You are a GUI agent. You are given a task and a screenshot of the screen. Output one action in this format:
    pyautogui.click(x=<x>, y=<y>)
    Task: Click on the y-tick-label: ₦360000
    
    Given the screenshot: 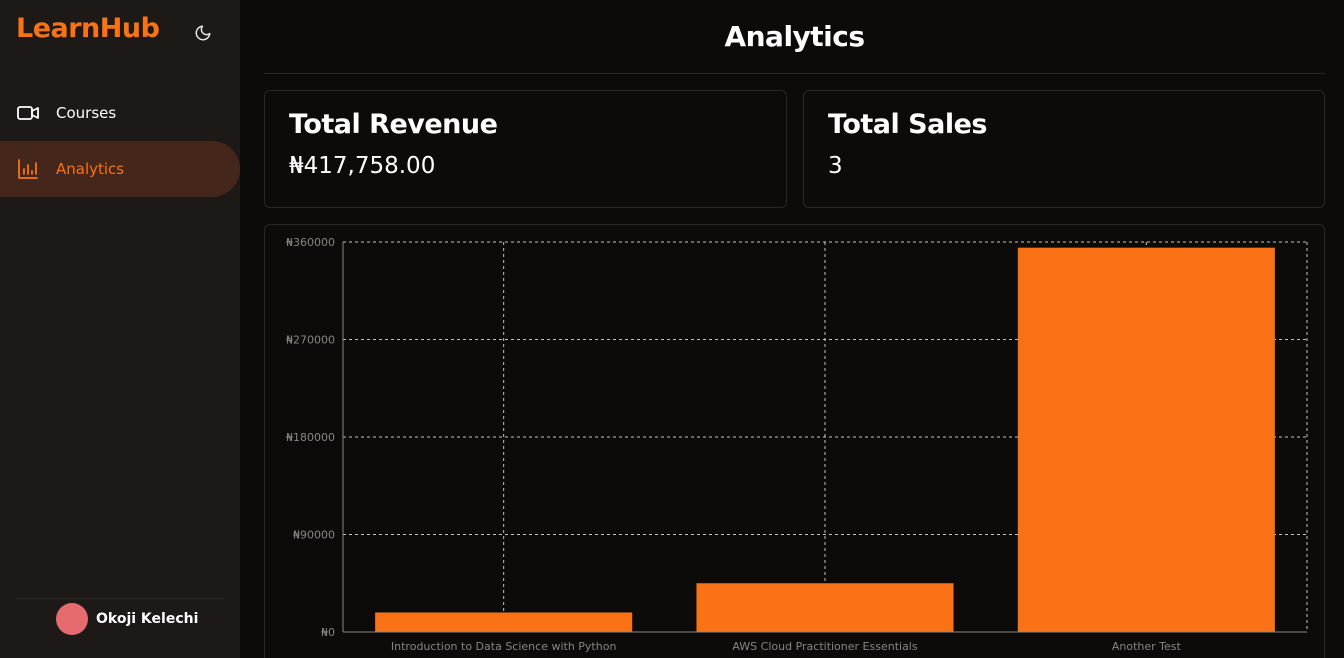 What is the action you would take?
    pyautogui.click(x=310, y=242)
    